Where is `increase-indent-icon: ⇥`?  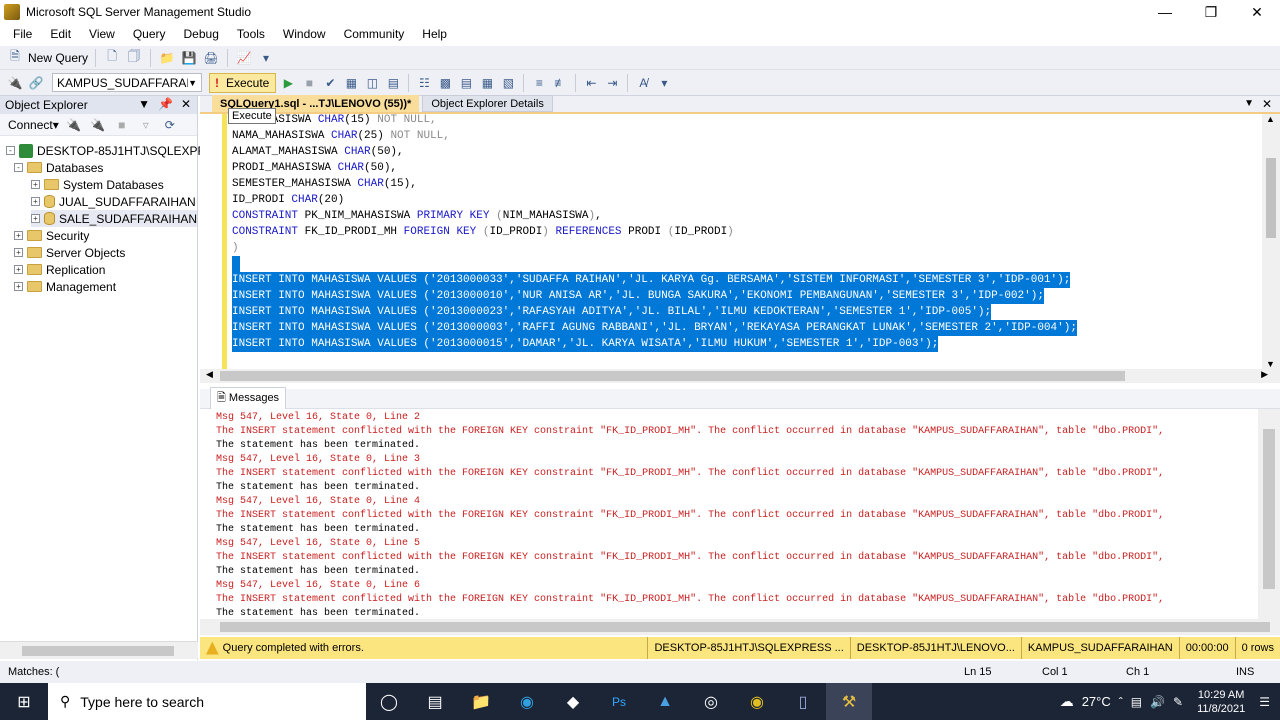
increase-indent-icon: ⇥ is located at coordinates (612, 83).